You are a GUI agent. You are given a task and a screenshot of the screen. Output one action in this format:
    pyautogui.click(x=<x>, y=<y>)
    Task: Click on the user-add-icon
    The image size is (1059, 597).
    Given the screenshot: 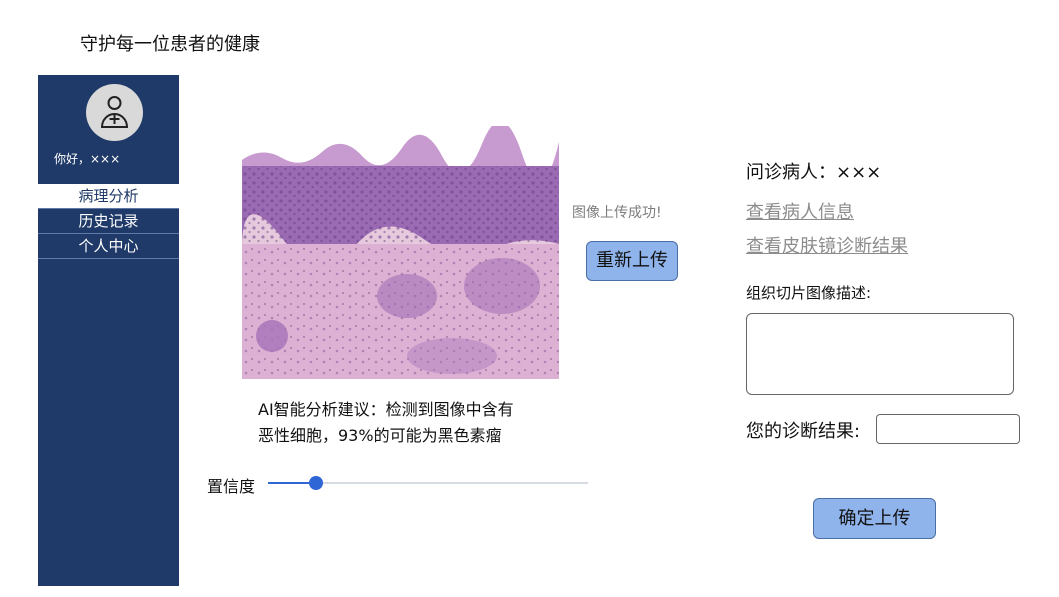 What is the action you would take?
    pyautogui.click(x=114, y=112)
    